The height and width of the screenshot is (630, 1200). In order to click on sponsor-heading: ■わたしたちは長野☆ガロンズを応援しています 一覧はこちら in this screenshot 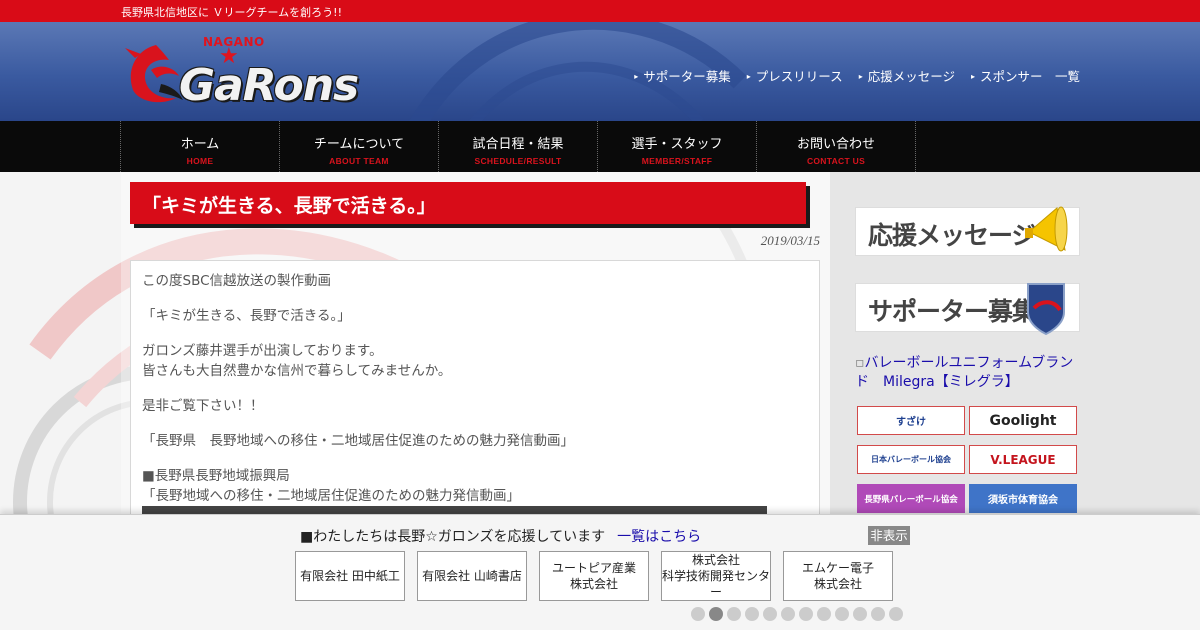, I will do `click(501, 537)`.